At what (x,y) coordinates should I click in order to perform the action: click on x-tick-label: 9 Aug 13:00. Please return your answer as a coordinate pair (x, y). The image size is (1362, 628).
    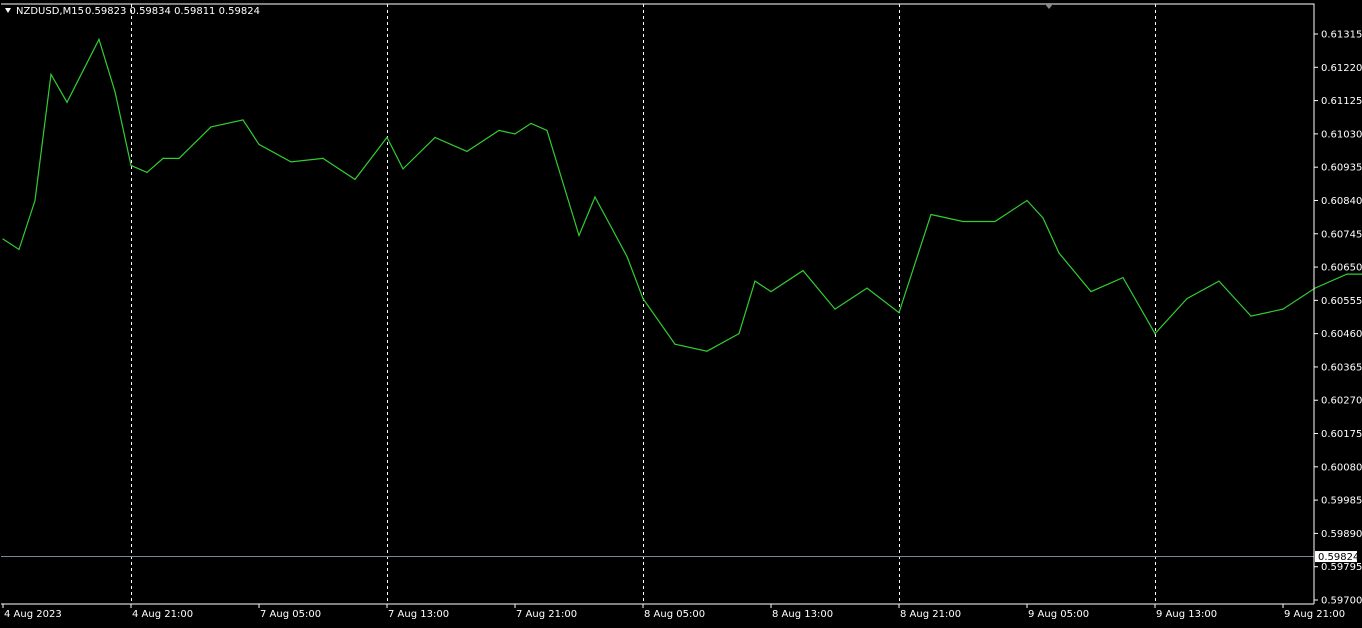
    Looking at the image, I should click on (1186, 614).